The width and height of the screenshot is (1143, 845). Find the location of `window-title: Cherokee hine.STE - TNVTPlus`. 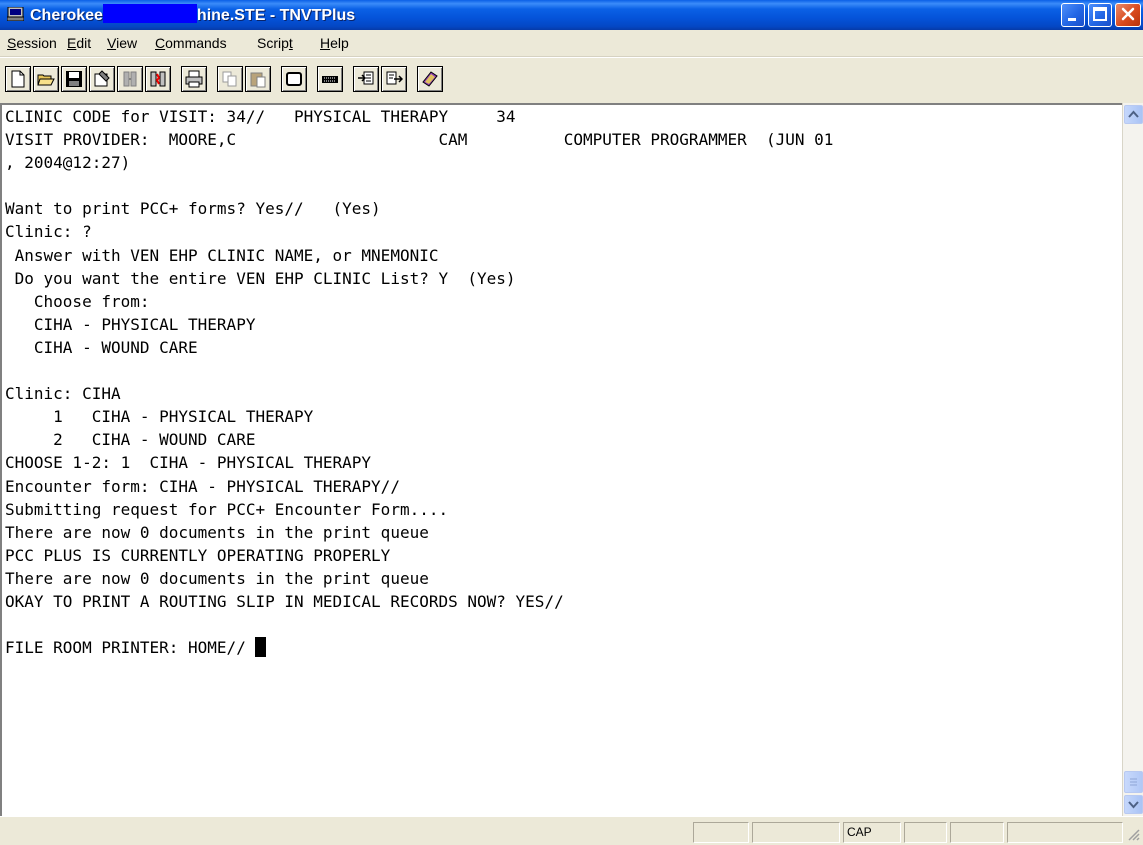

window-title: Cherokee hine.STE - TNVTPlus is located at coordinates (192, 15).